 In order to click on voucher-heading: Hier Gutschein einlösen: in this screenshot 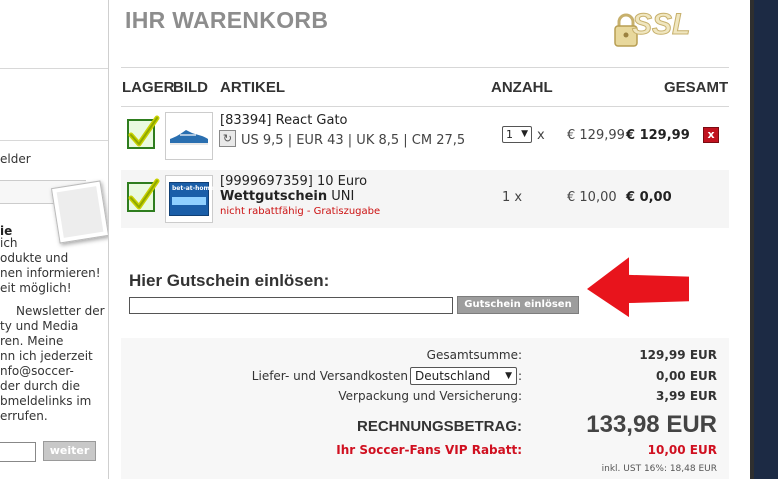, I will do `click(229, 280)`.